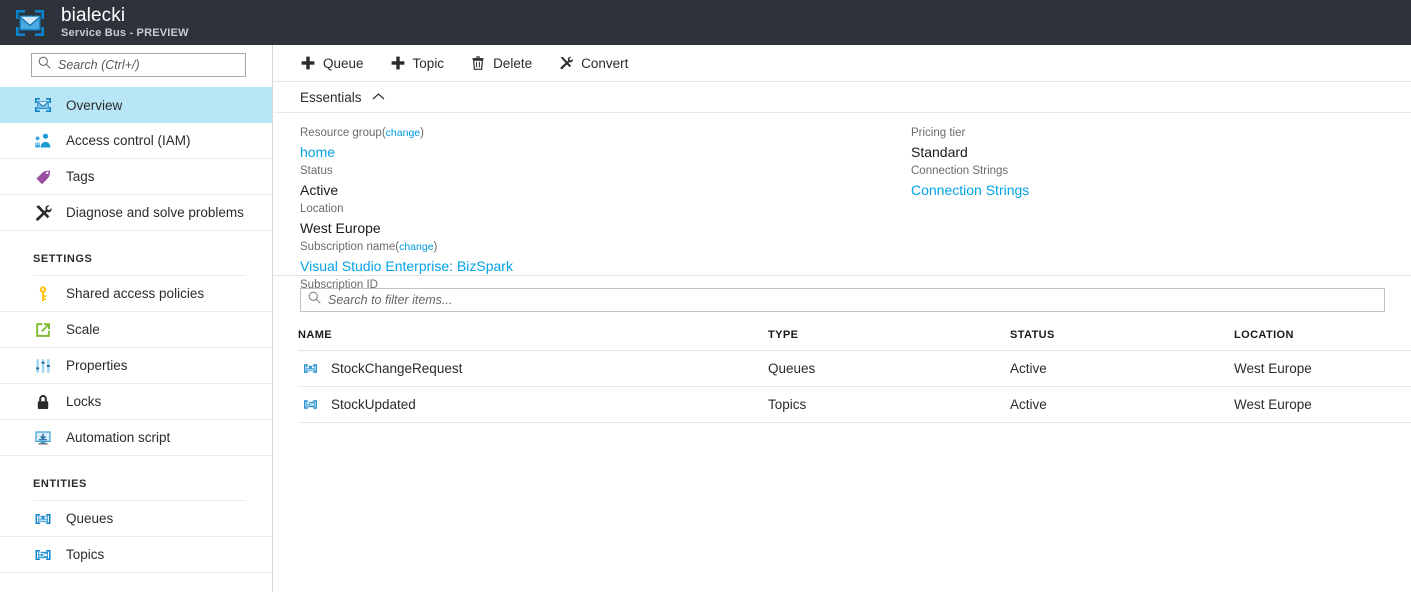  I want to click on sidebar-item-scale: Scale, so click(136, 330).